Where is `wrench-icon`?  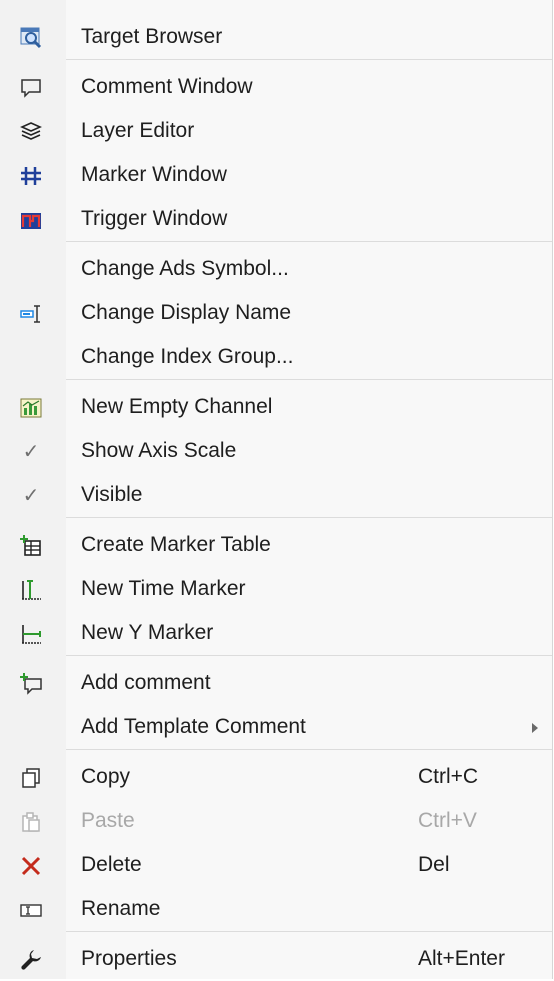 wrench-icon is located at coordinates (31, 960).